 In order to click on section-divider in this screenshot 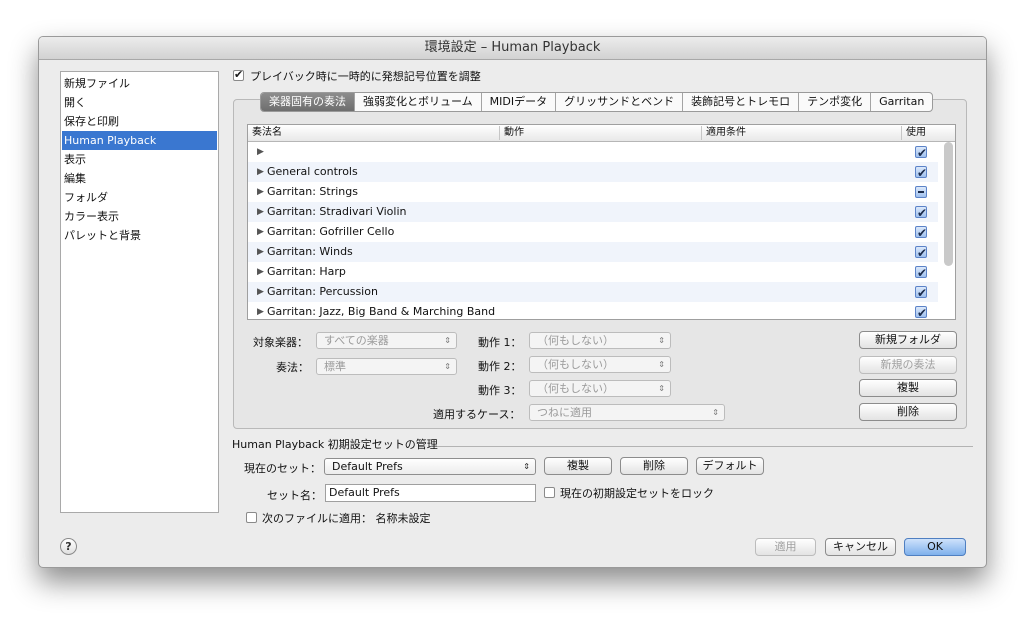, I will do `click(705, 446)`.